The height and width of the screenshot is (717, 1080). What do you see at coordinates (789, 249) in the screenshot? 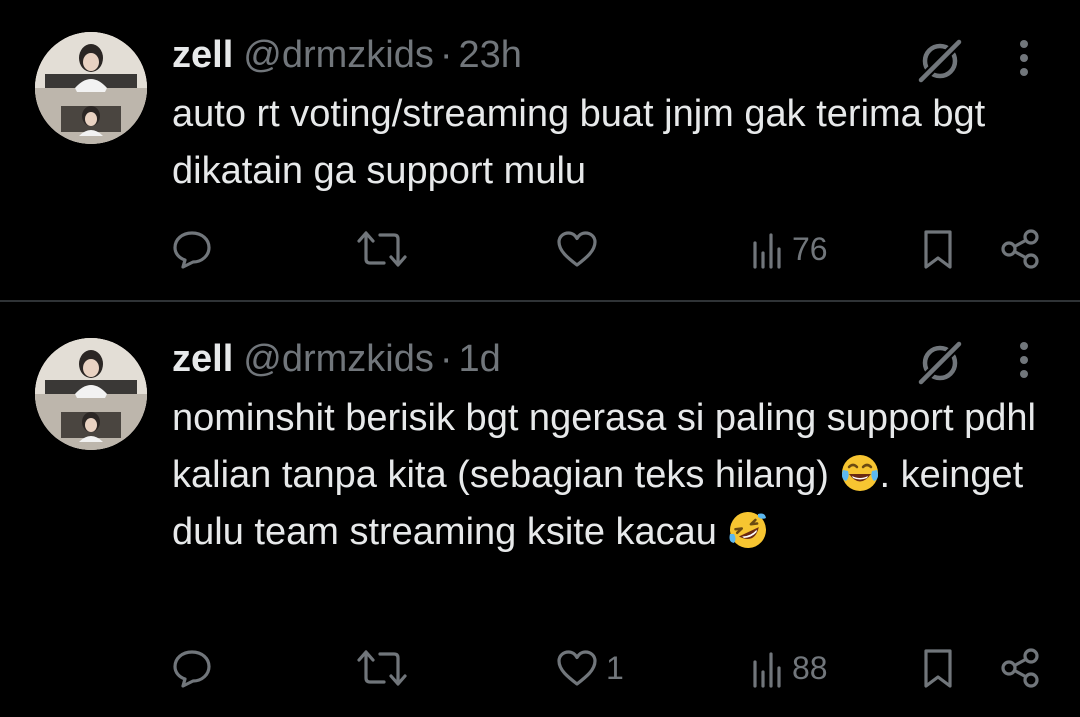
I see `views-button: 76` at bounding box center [789, 249].